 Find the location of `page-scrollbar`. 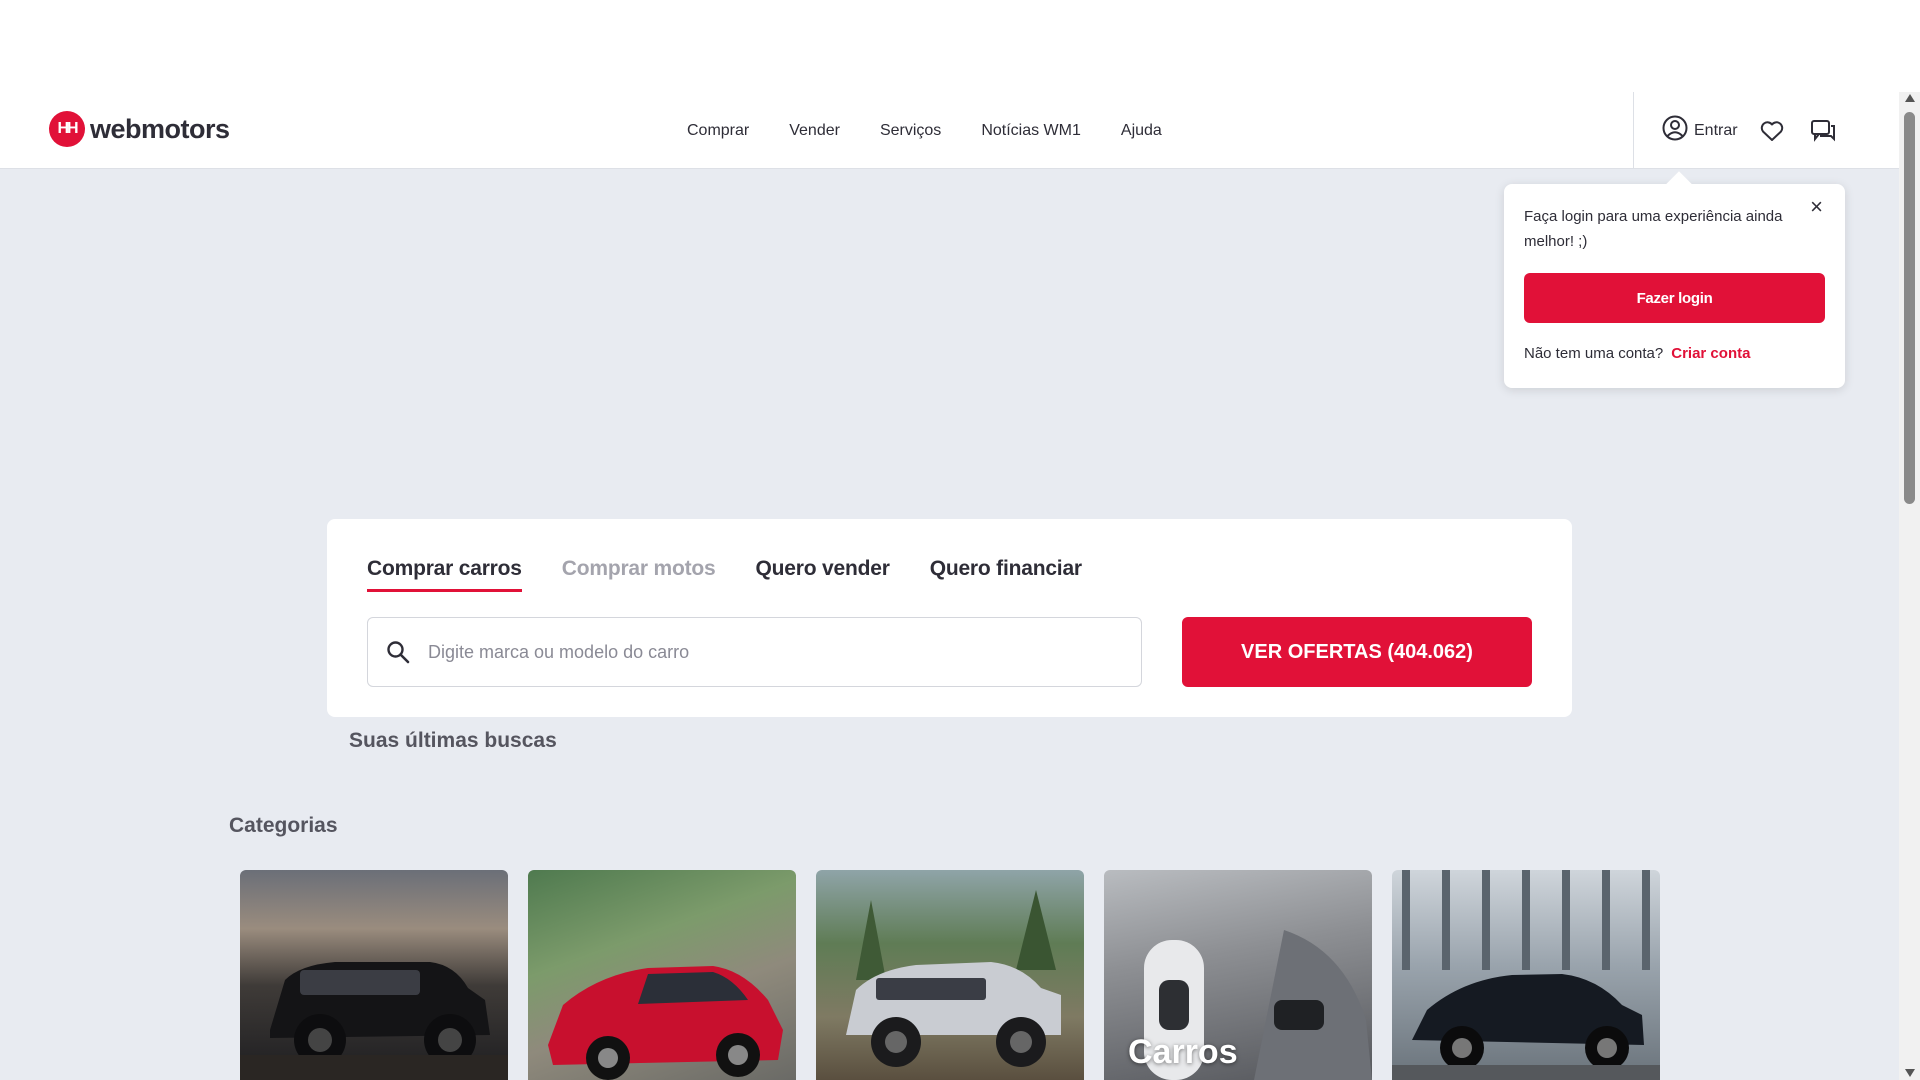

page-scrollbar is located at coordinates (1909, 586).